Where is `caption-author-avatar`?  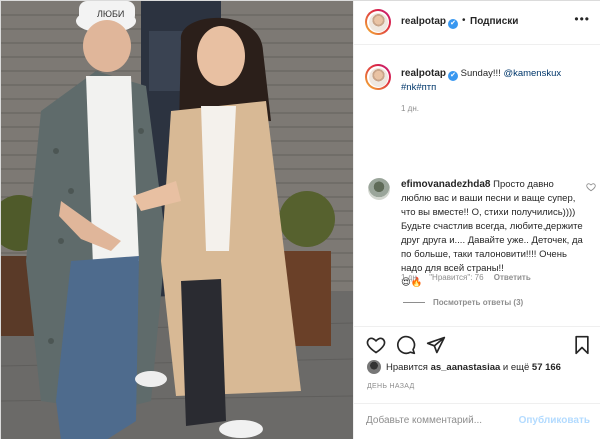
caption-author-avatar is located at coordinates (378, 77).